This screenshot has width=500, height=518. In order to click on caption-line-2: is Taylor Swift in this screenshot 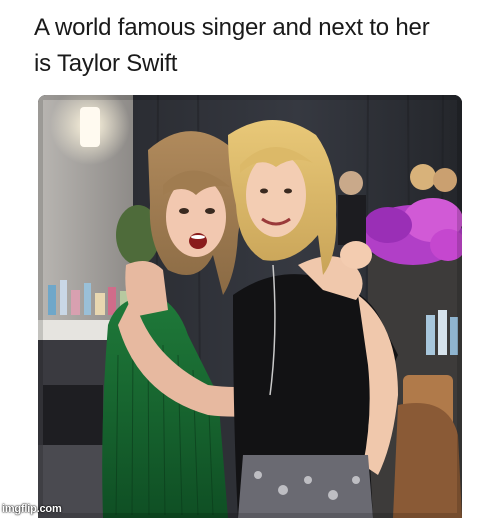, I will do `click(106, 63)`.